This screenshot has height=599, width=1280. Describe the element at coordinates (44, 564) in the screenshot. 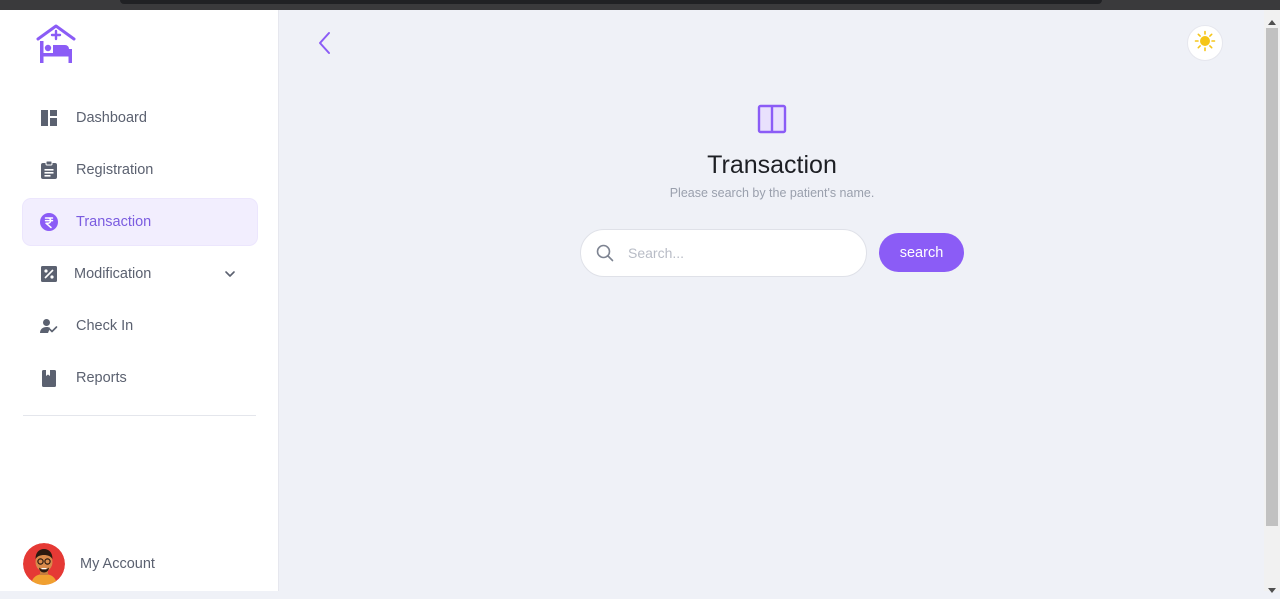

I see `avatar` at that location.